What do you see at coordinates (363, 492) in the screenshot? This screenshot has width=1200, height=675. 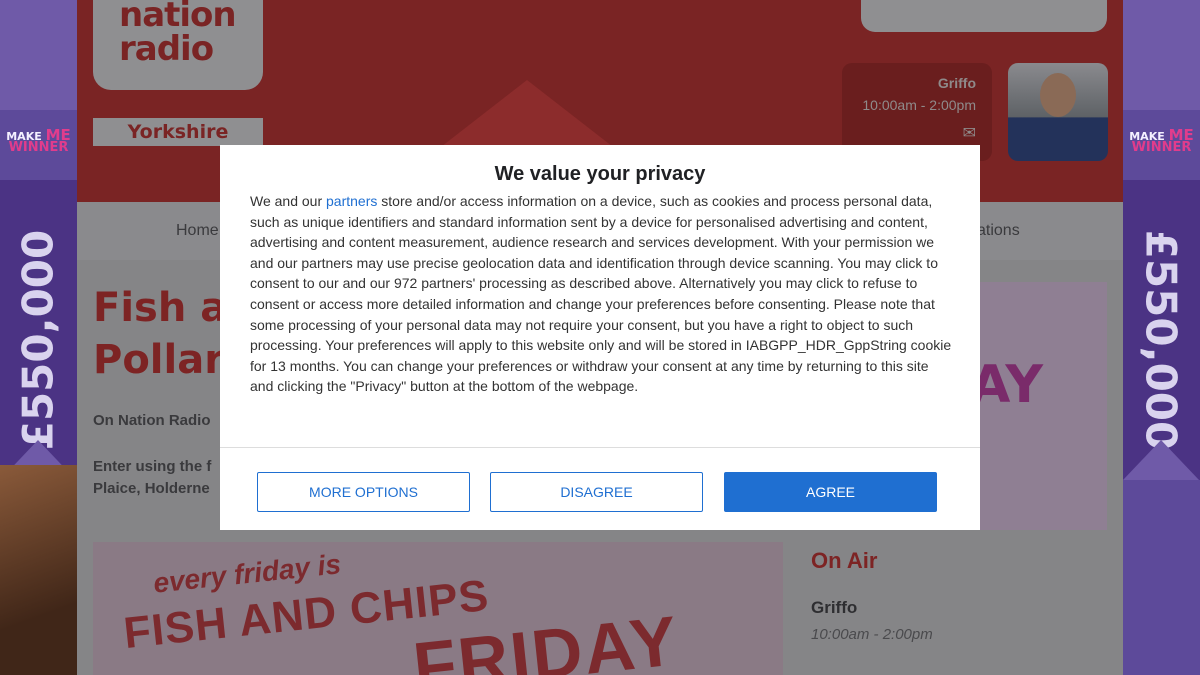 I see `more-options-button: MORE OPTIONS` at bounding box center [363, 492].